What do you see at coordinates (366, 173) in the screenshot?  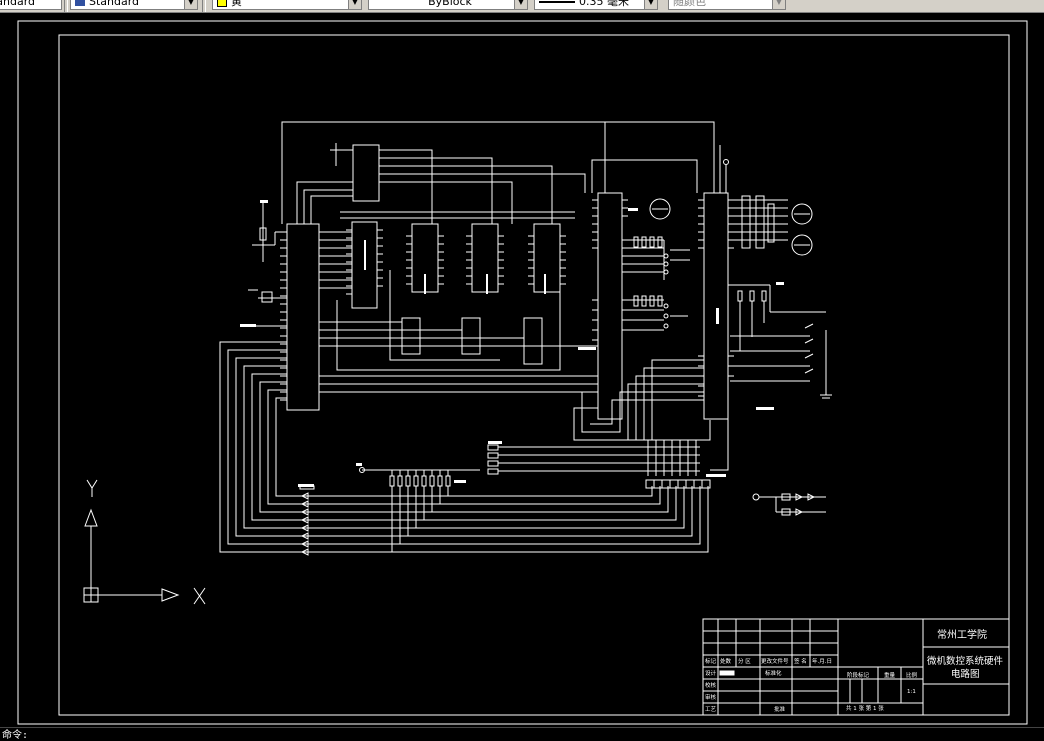 I see `top-latch-chip` at bounding box center [366, 173].